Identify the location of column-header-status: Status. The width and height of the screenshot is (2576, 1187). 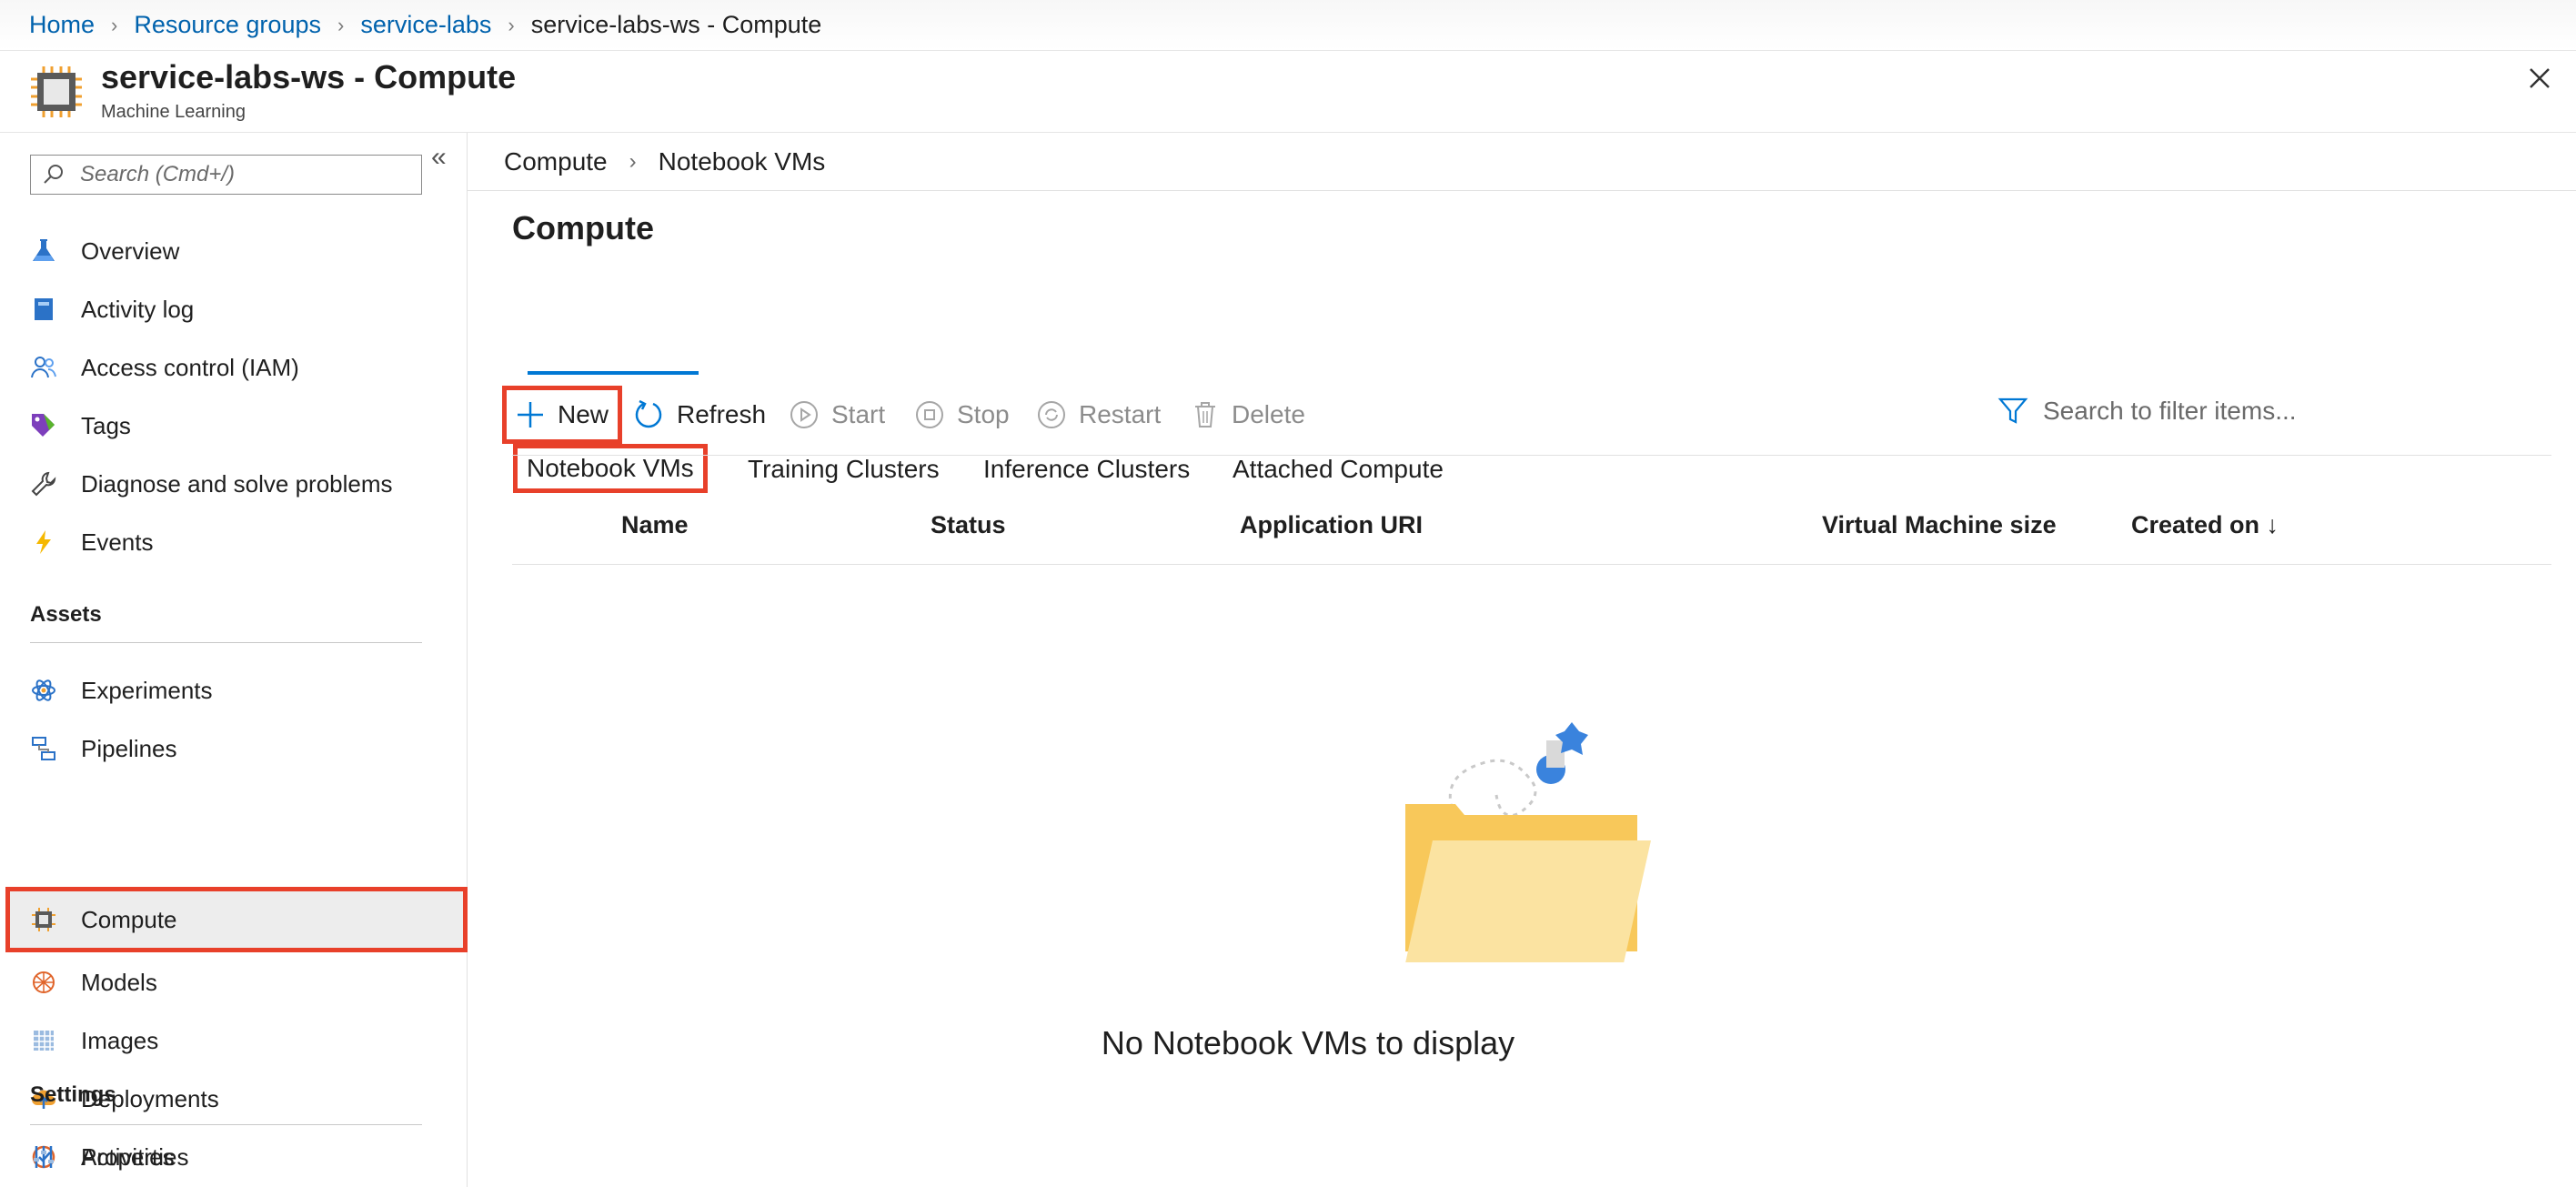
(968, 525).